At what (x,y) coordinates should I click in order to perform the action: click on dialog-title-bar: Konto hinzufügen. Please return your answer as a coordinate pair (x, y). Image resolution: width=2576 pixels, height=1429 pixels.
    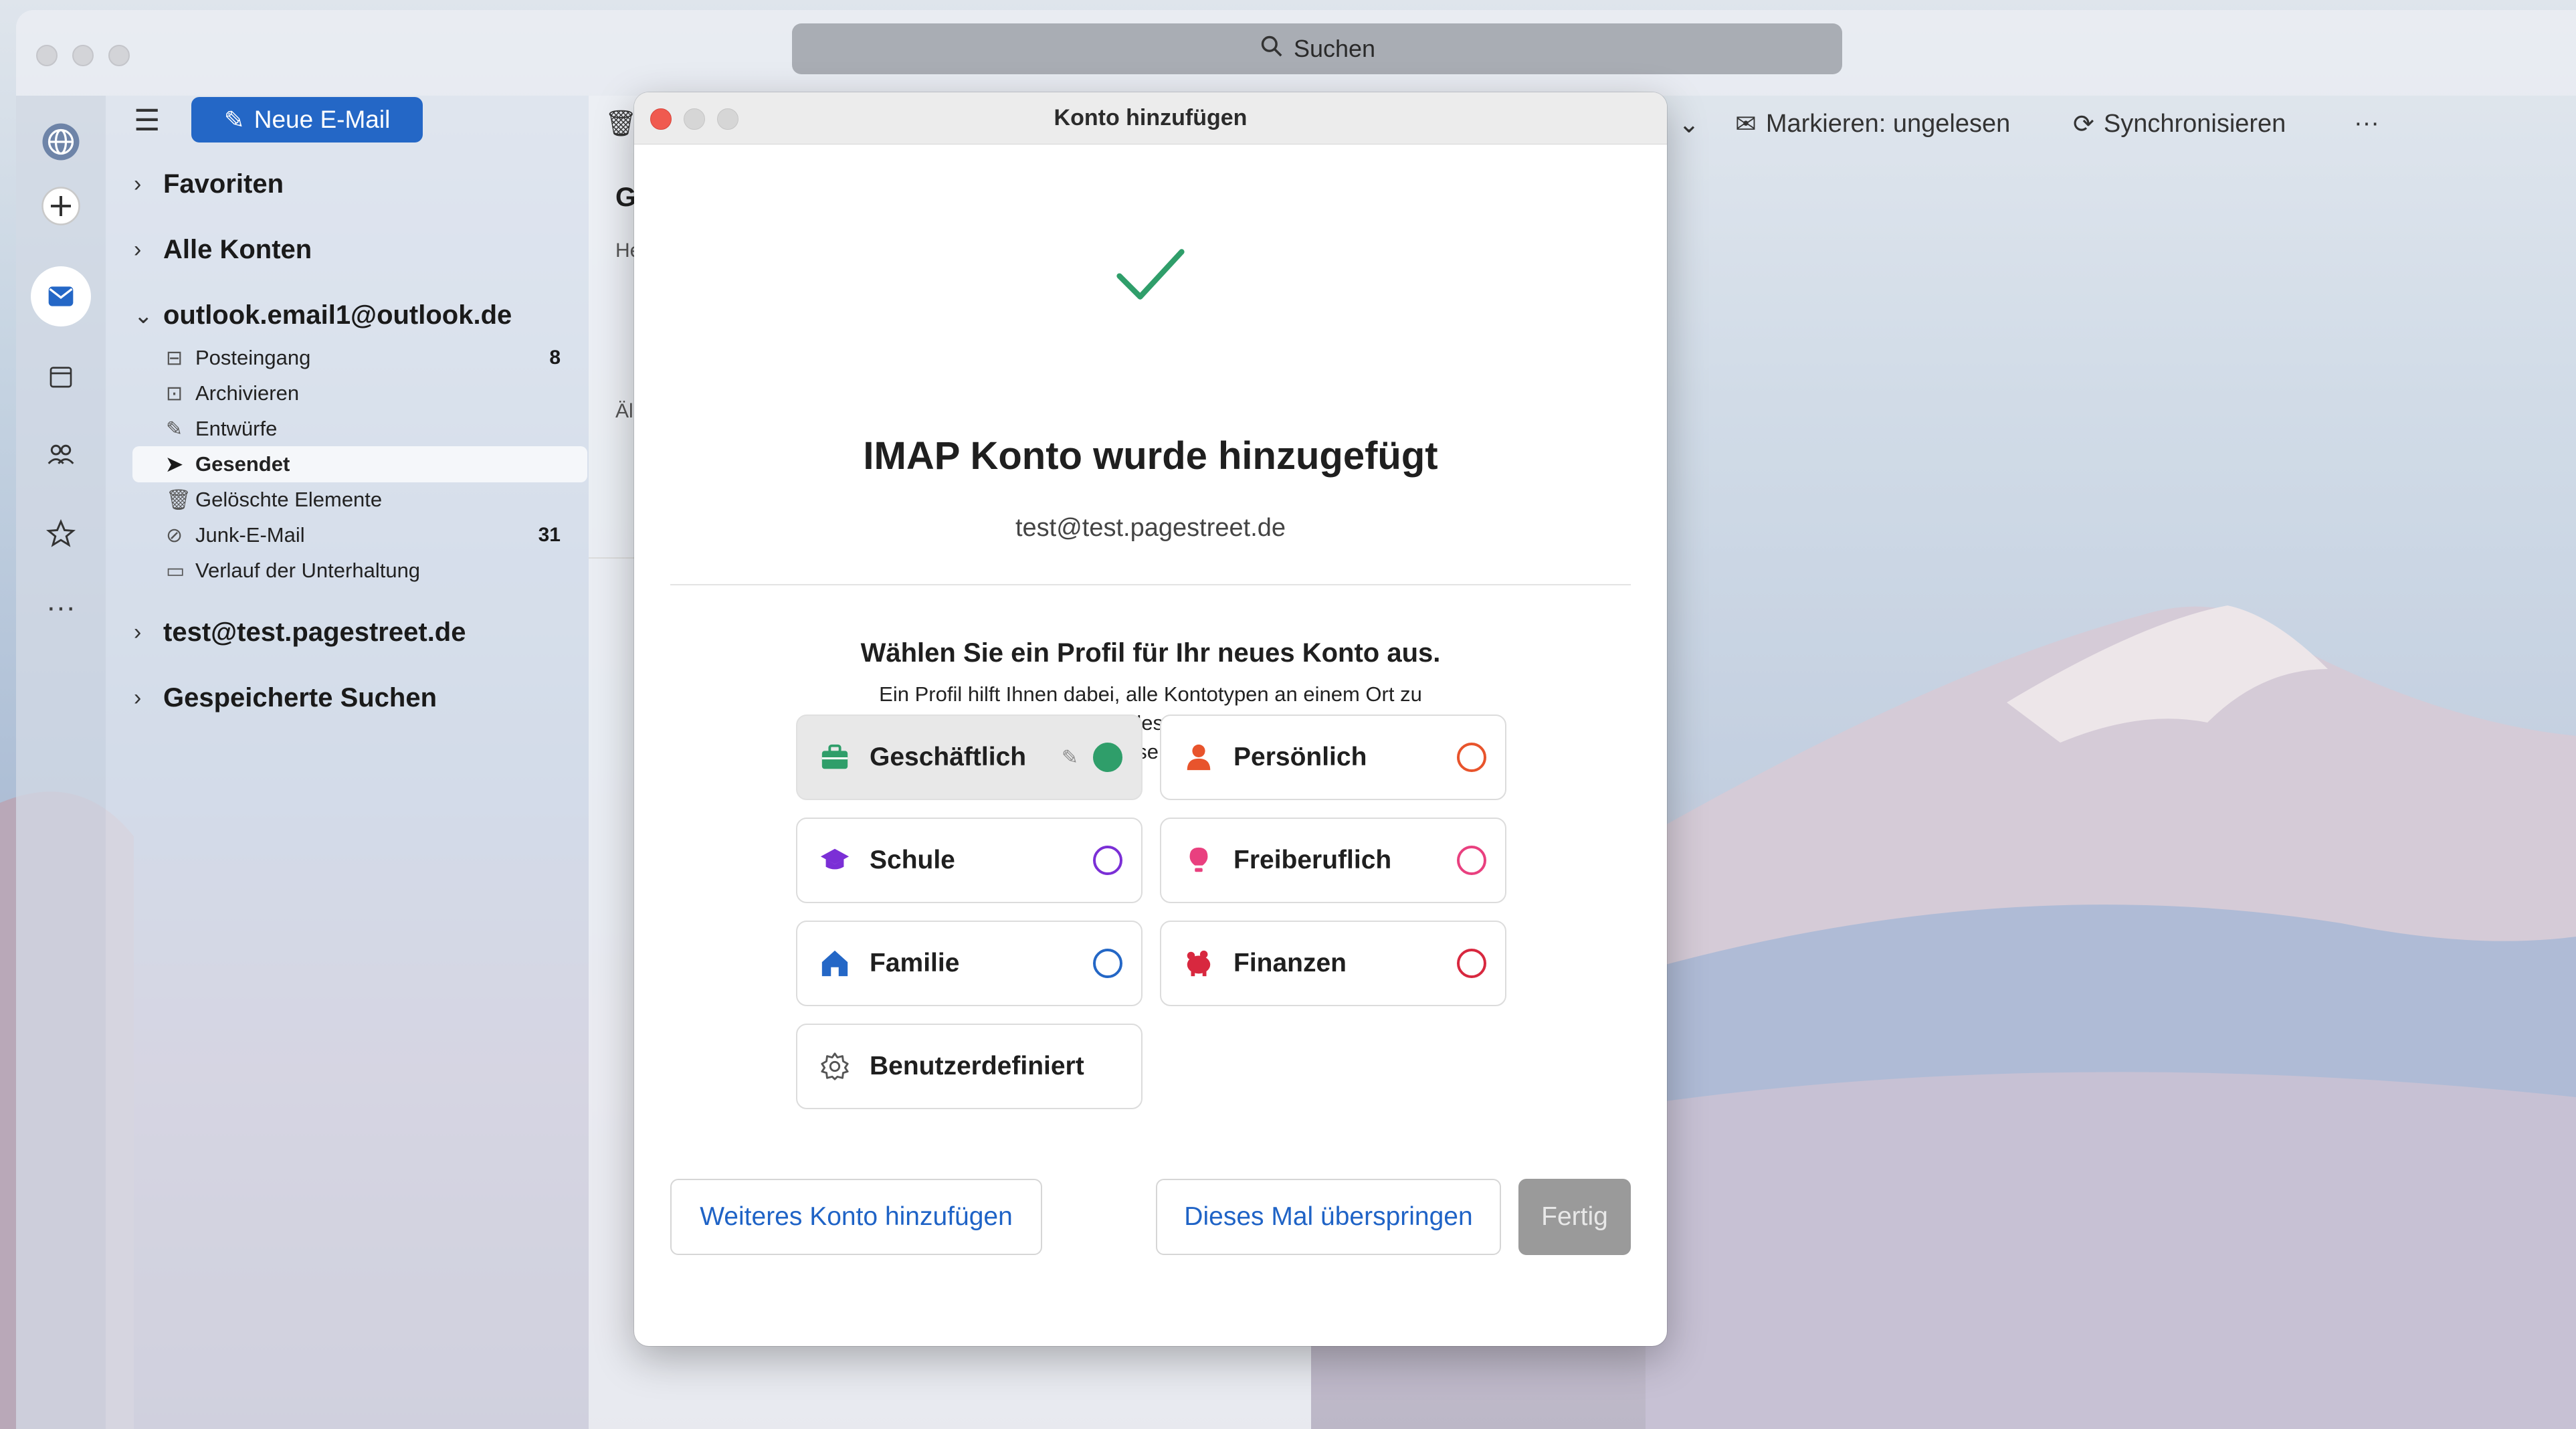
    Looking at the image, I should click on (1150, 119).